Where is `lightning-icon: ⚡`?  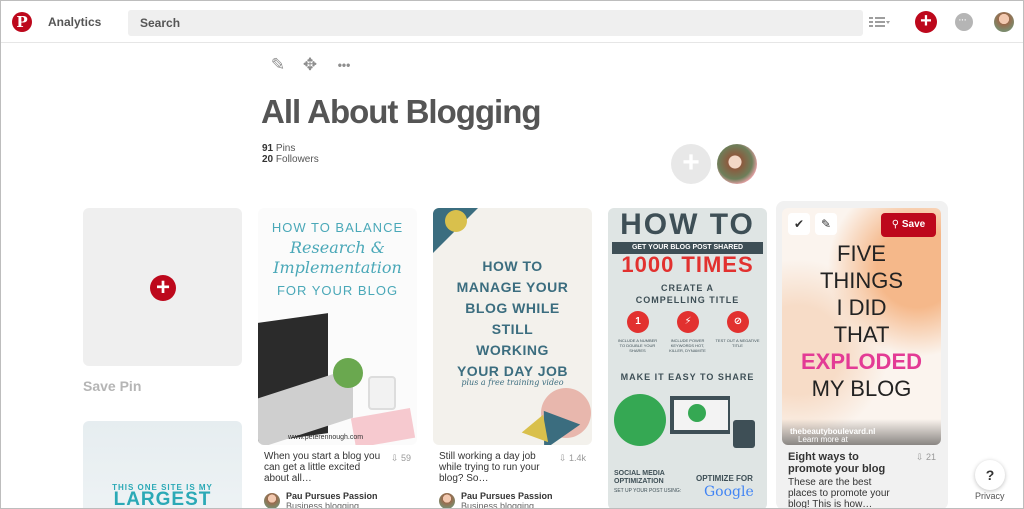 lightning-icon: ⚡ is located at coordinates (688, 322).